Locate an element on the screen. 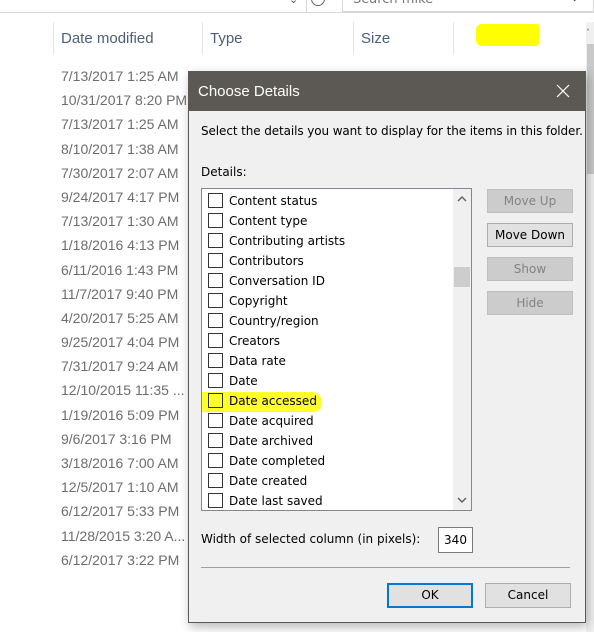 The width and height of the screenshot is (594, 632). detail-label: Content type is located at coordinates (268, 221).